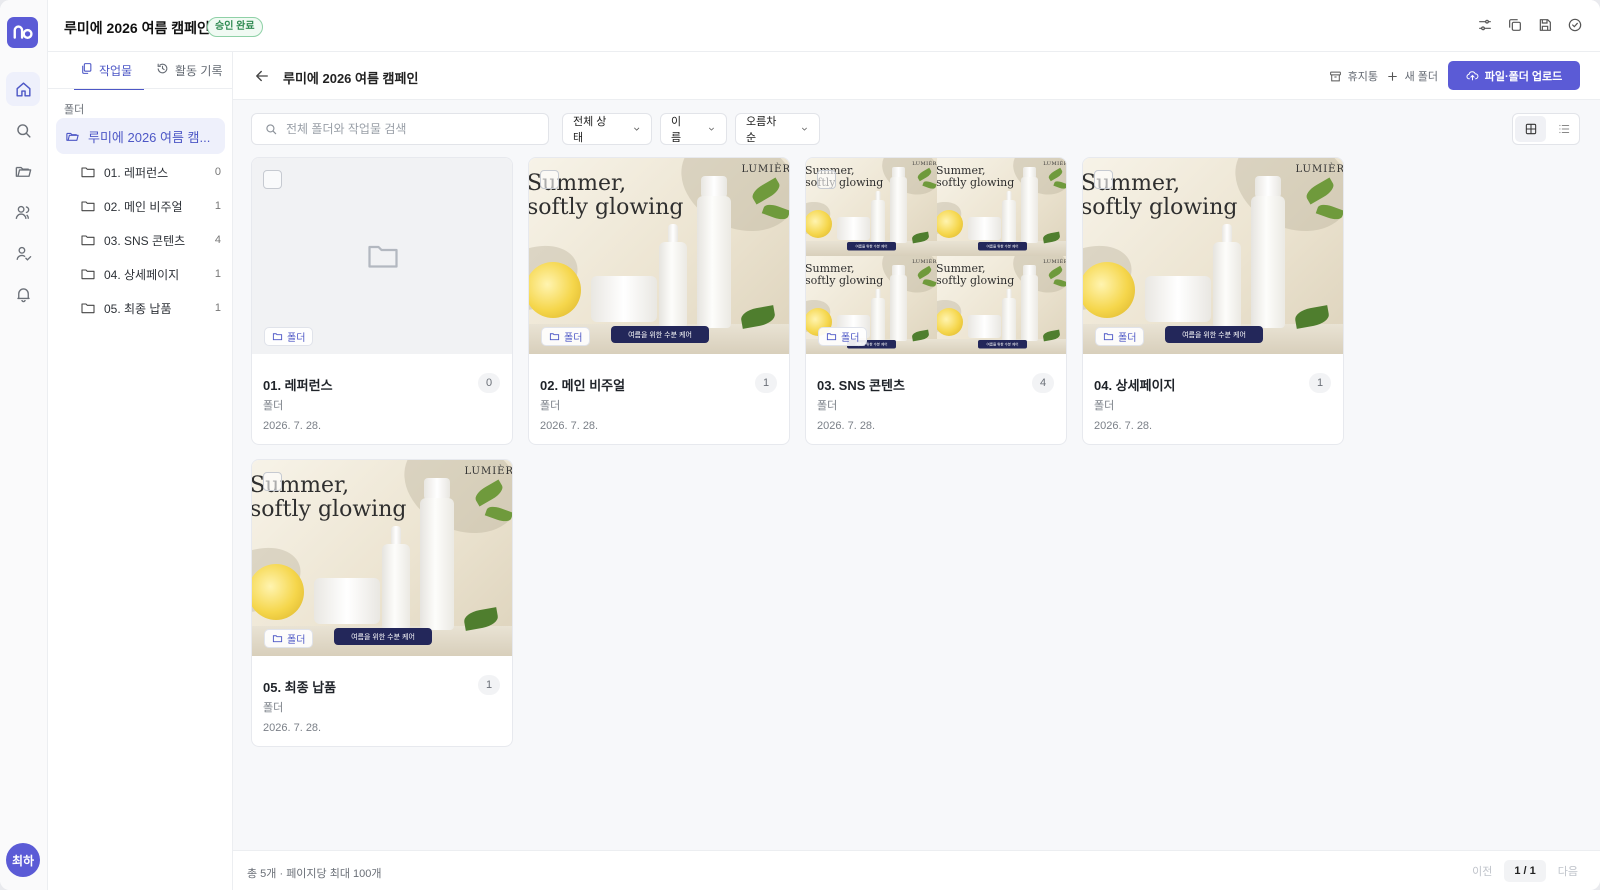 This screenshot has width=1600, height=890. What do you see at coordinates (406, 129) in the screenshot?
I see `search-input` at bounding box center [406, 129].